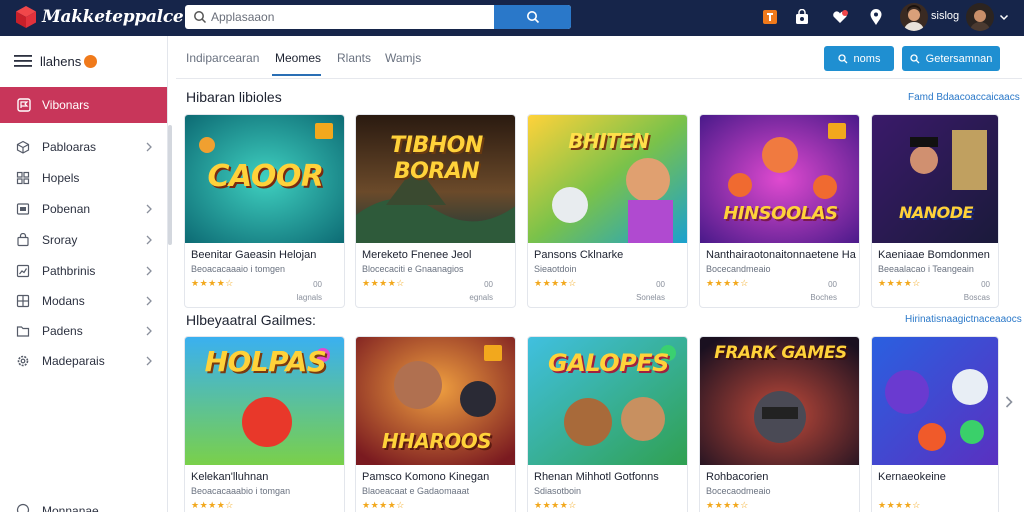 The image size is (1024, 512). What do you see at coordinates (113, 17) in the screenshot?
I see `app-logo-text: Makketeppalce` at bounding box center [113, 17].